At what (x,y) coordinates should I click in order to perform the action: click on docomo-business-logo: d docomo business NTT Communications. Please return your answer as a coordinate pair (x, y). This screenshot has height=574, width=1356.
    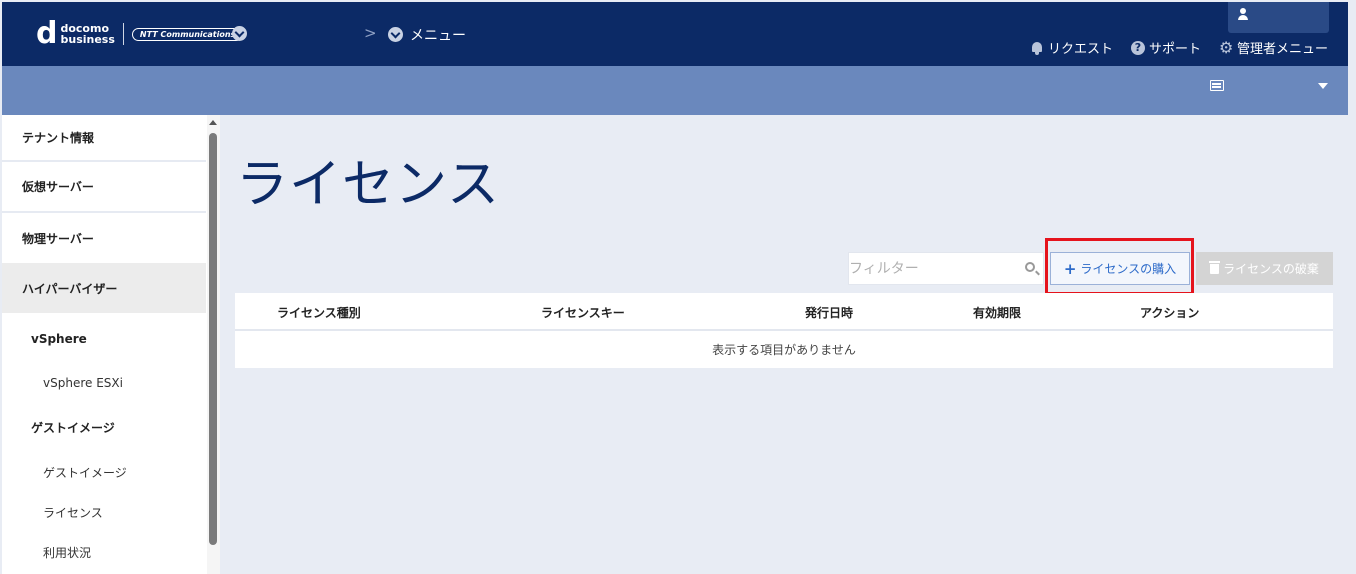
    Looking at the image, I should click on (140, 33).